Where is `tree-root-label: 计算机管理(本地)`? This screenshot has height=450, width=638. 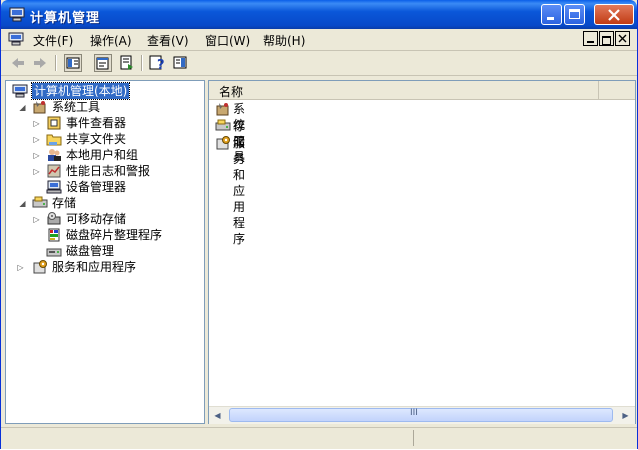
tree-root-label: 计算机管理(本地) is located at coordinates (80, 91).